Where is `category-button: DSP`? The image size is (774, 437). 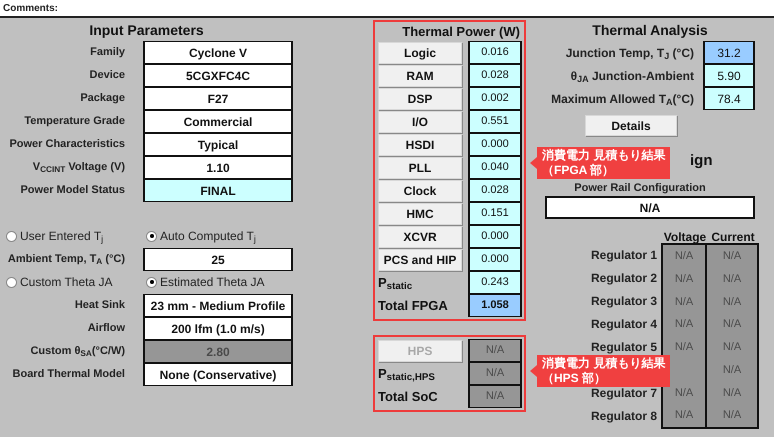
category-button: DSP is located at coordinates (420, 99).